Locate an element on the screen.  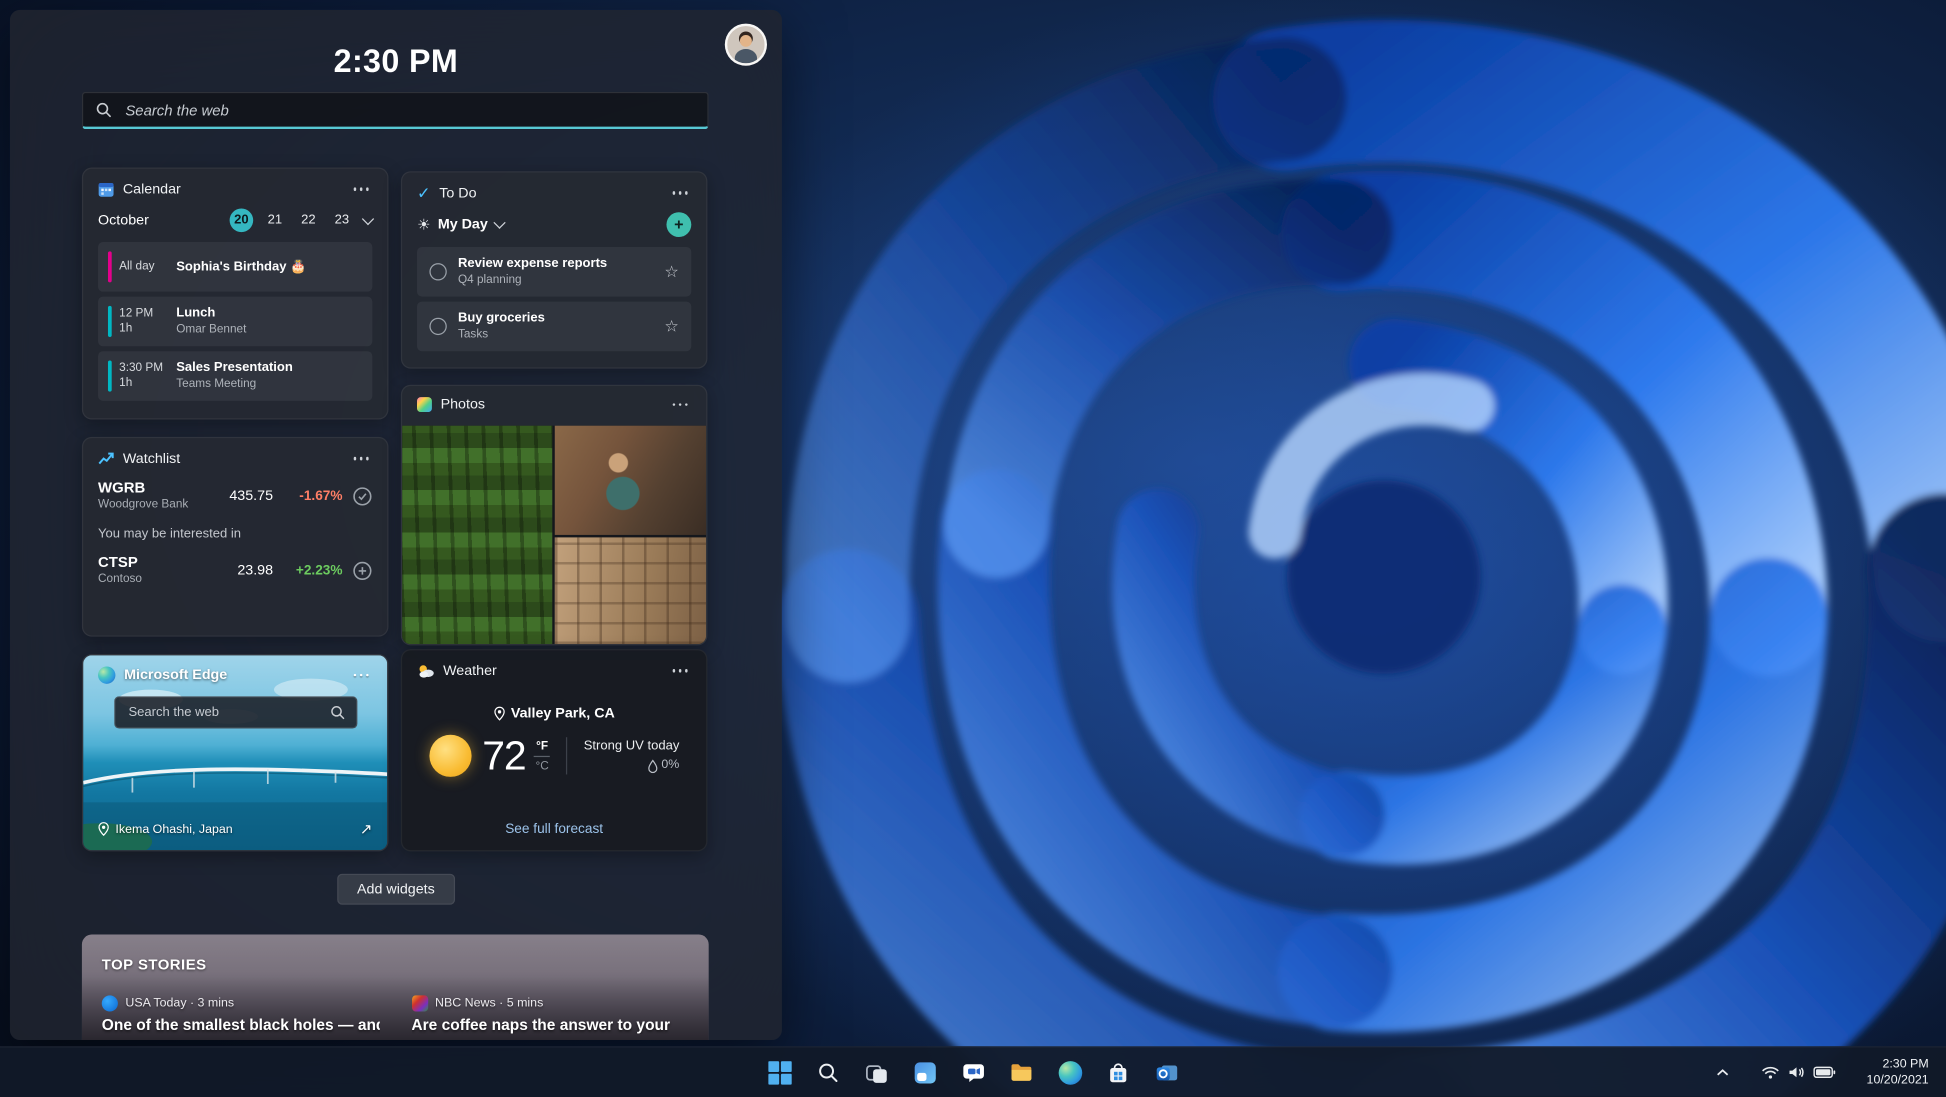
avatar-image is located at coordinates (746, 45).